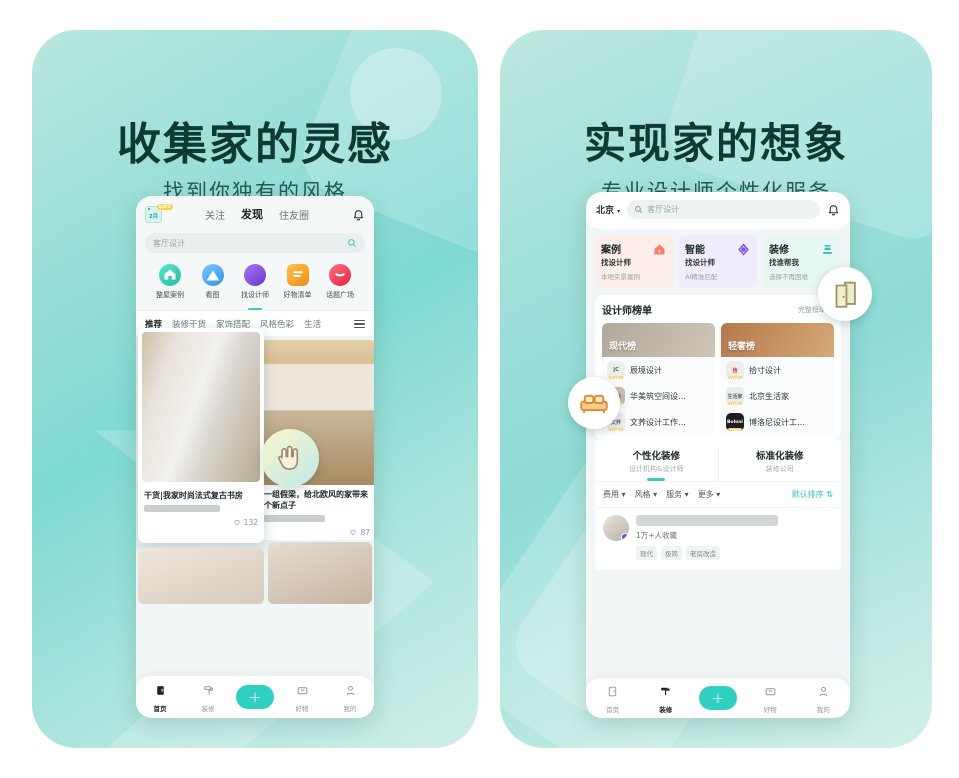  What do you see at coordinates (277, 324) in the screenshot?
I see `channel-fenggesecai: 风格色彩` at bounding box center [277, 324].